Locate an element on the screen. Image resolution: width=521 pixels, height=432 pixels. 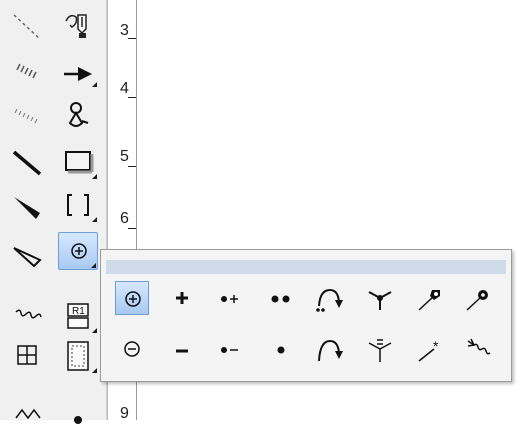
dashed-line-icon is located at coordinates (27, 27).